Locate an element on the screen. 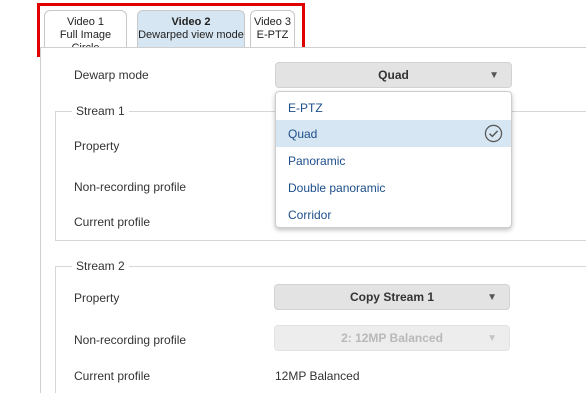  dropdown-option-panoramic: Panoramic is located at coordinates (393, 160).